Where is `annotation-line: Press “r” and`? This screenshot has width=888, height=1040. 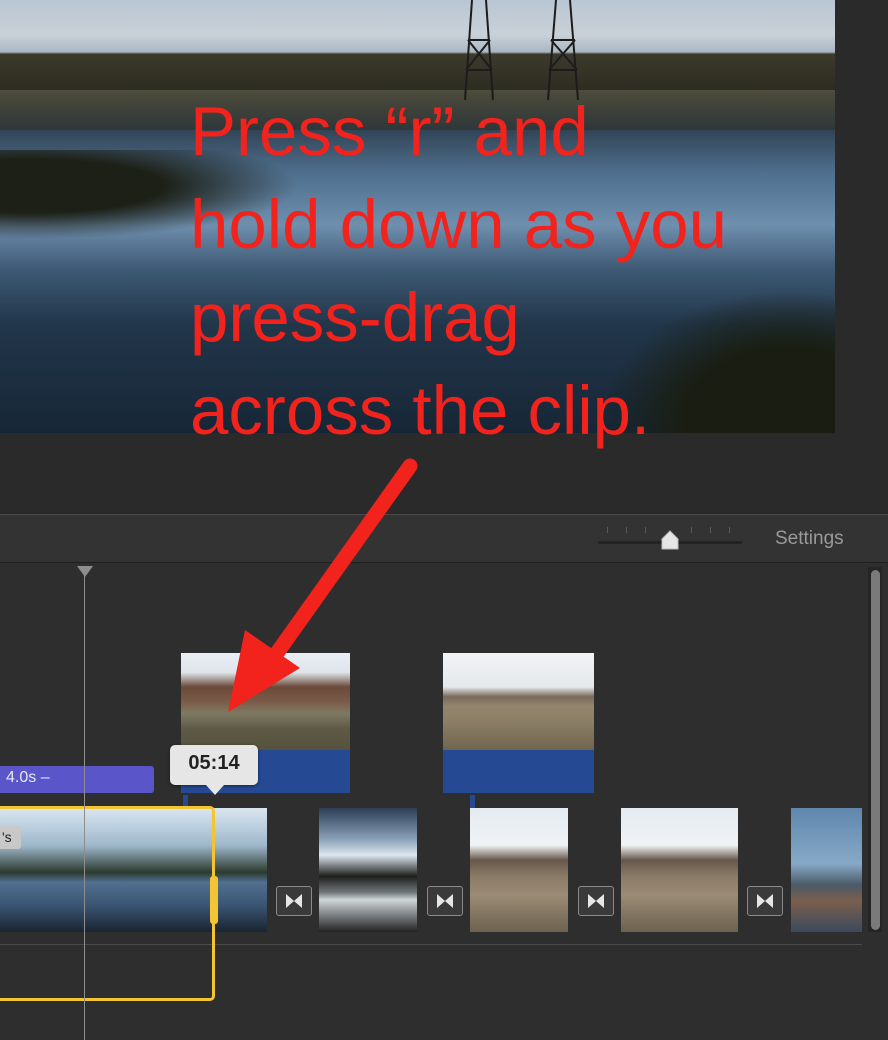 annotation-line: Press “r” and is located at coordinates (389, 131).